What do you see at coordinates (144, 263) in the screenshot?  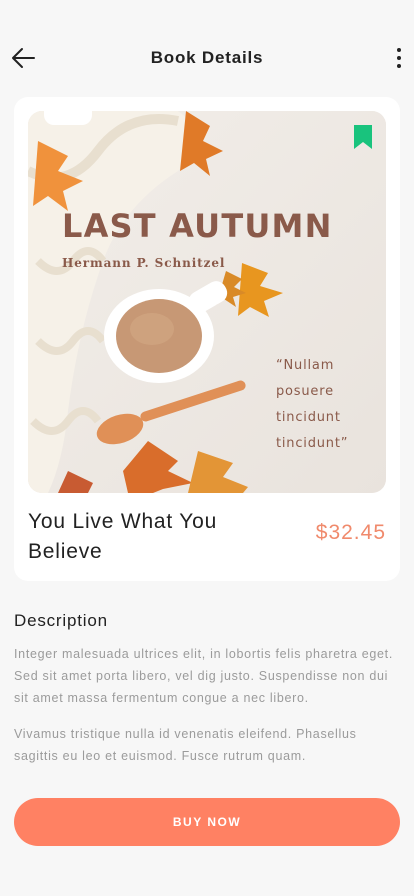 I see `cover-author: Hermann P. Schnitzel` at bounding box center [144, 263].